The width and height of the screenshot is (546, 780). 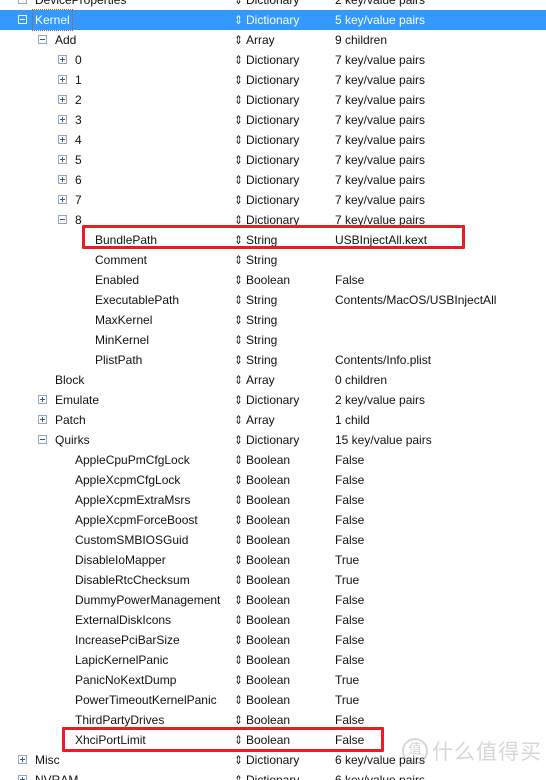 What do you see at coordinates (127, 480) in the screenshot?
I see `tree-row-key: AppleXcpmCfgLock` at bounding box center [127, 480].